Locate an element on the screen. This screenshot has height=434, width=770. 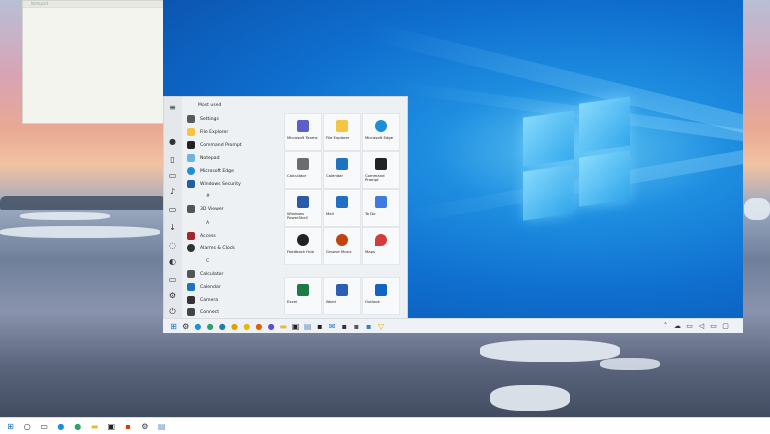
app-calculator: Calculator is located at coordinates (234, 274).